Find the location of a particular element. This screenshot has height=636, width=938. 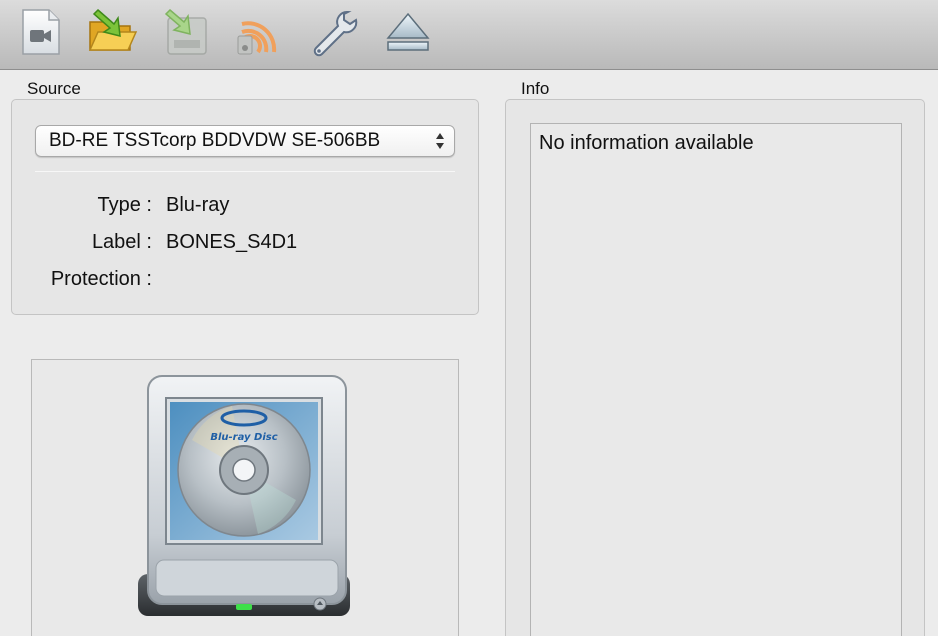

label-value: BONES_S4D1 is located at coordinates (232, 242).